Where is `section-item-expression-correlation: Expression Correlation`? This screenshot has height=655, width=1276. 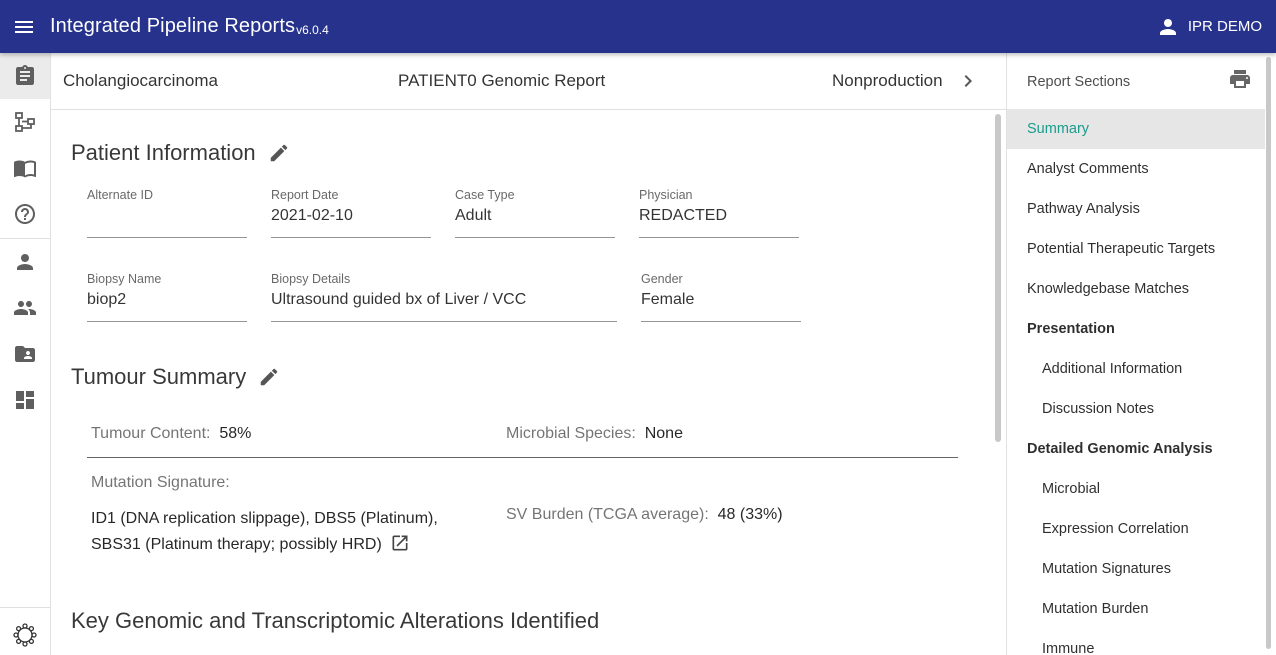 section-item-expression-correlation: Expression Correlation is located at coordinates (1136, 529).